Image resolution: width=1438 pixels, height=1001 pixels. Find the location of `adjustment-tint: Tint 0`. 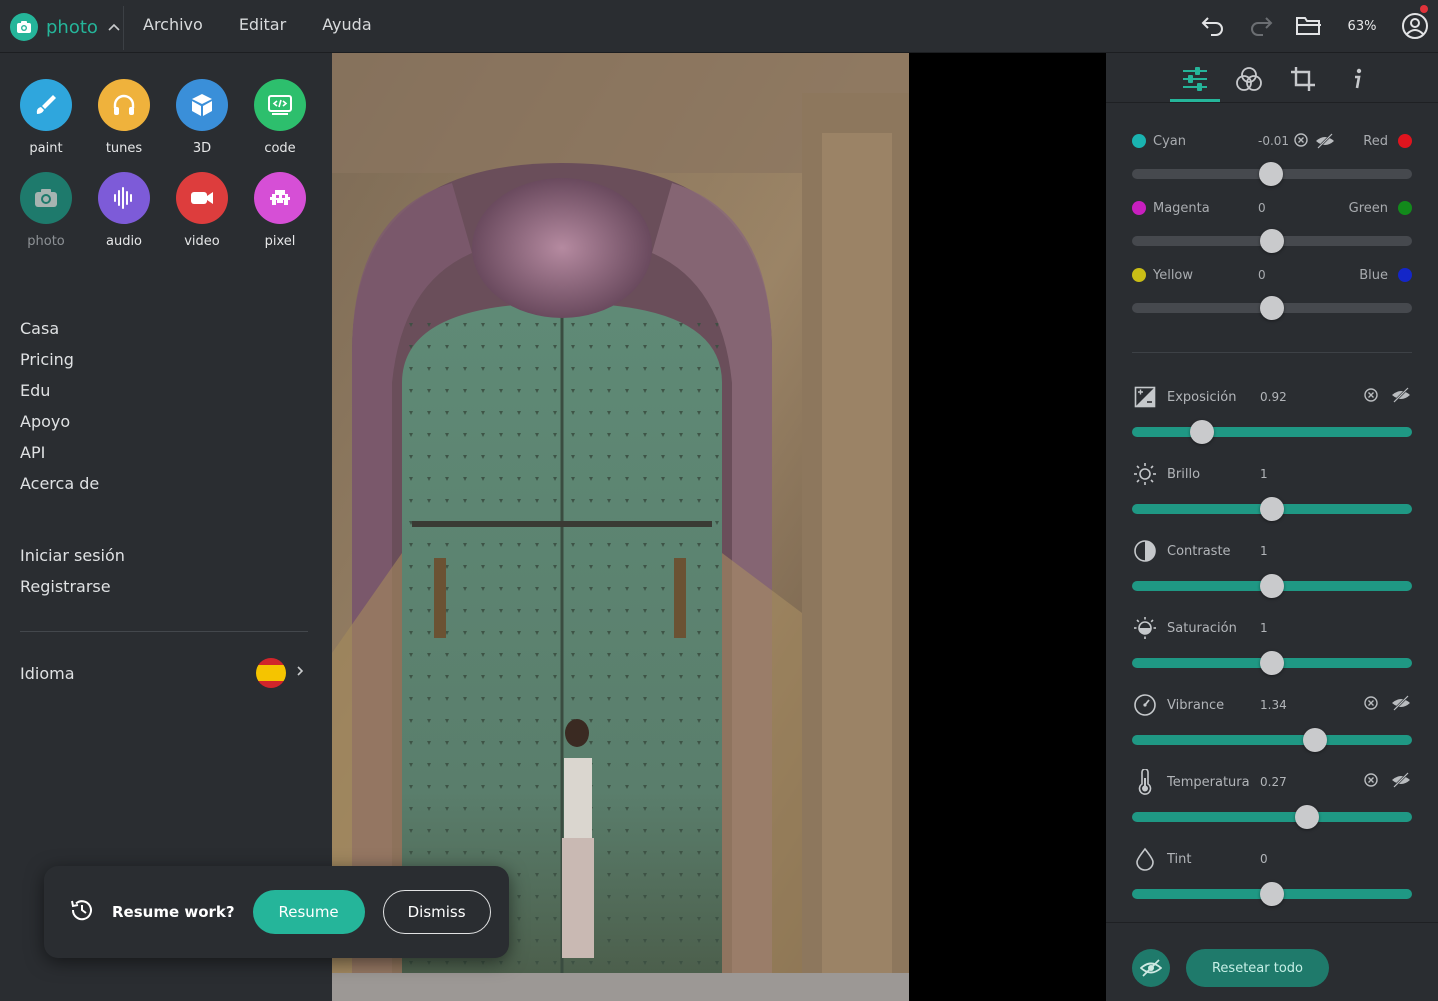

adjustment-tint: Tint 0 is located at coordinates (1272, 876).